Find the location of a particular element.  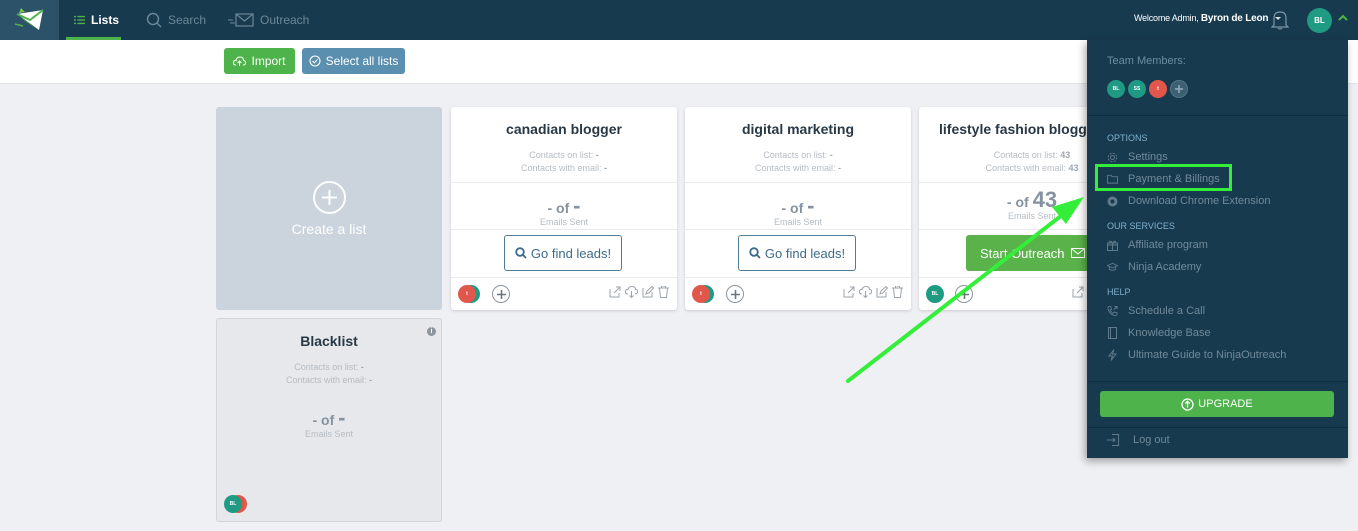

menu-item-schedule-call: Schedule a Call is located at coordinates (1156, 311).